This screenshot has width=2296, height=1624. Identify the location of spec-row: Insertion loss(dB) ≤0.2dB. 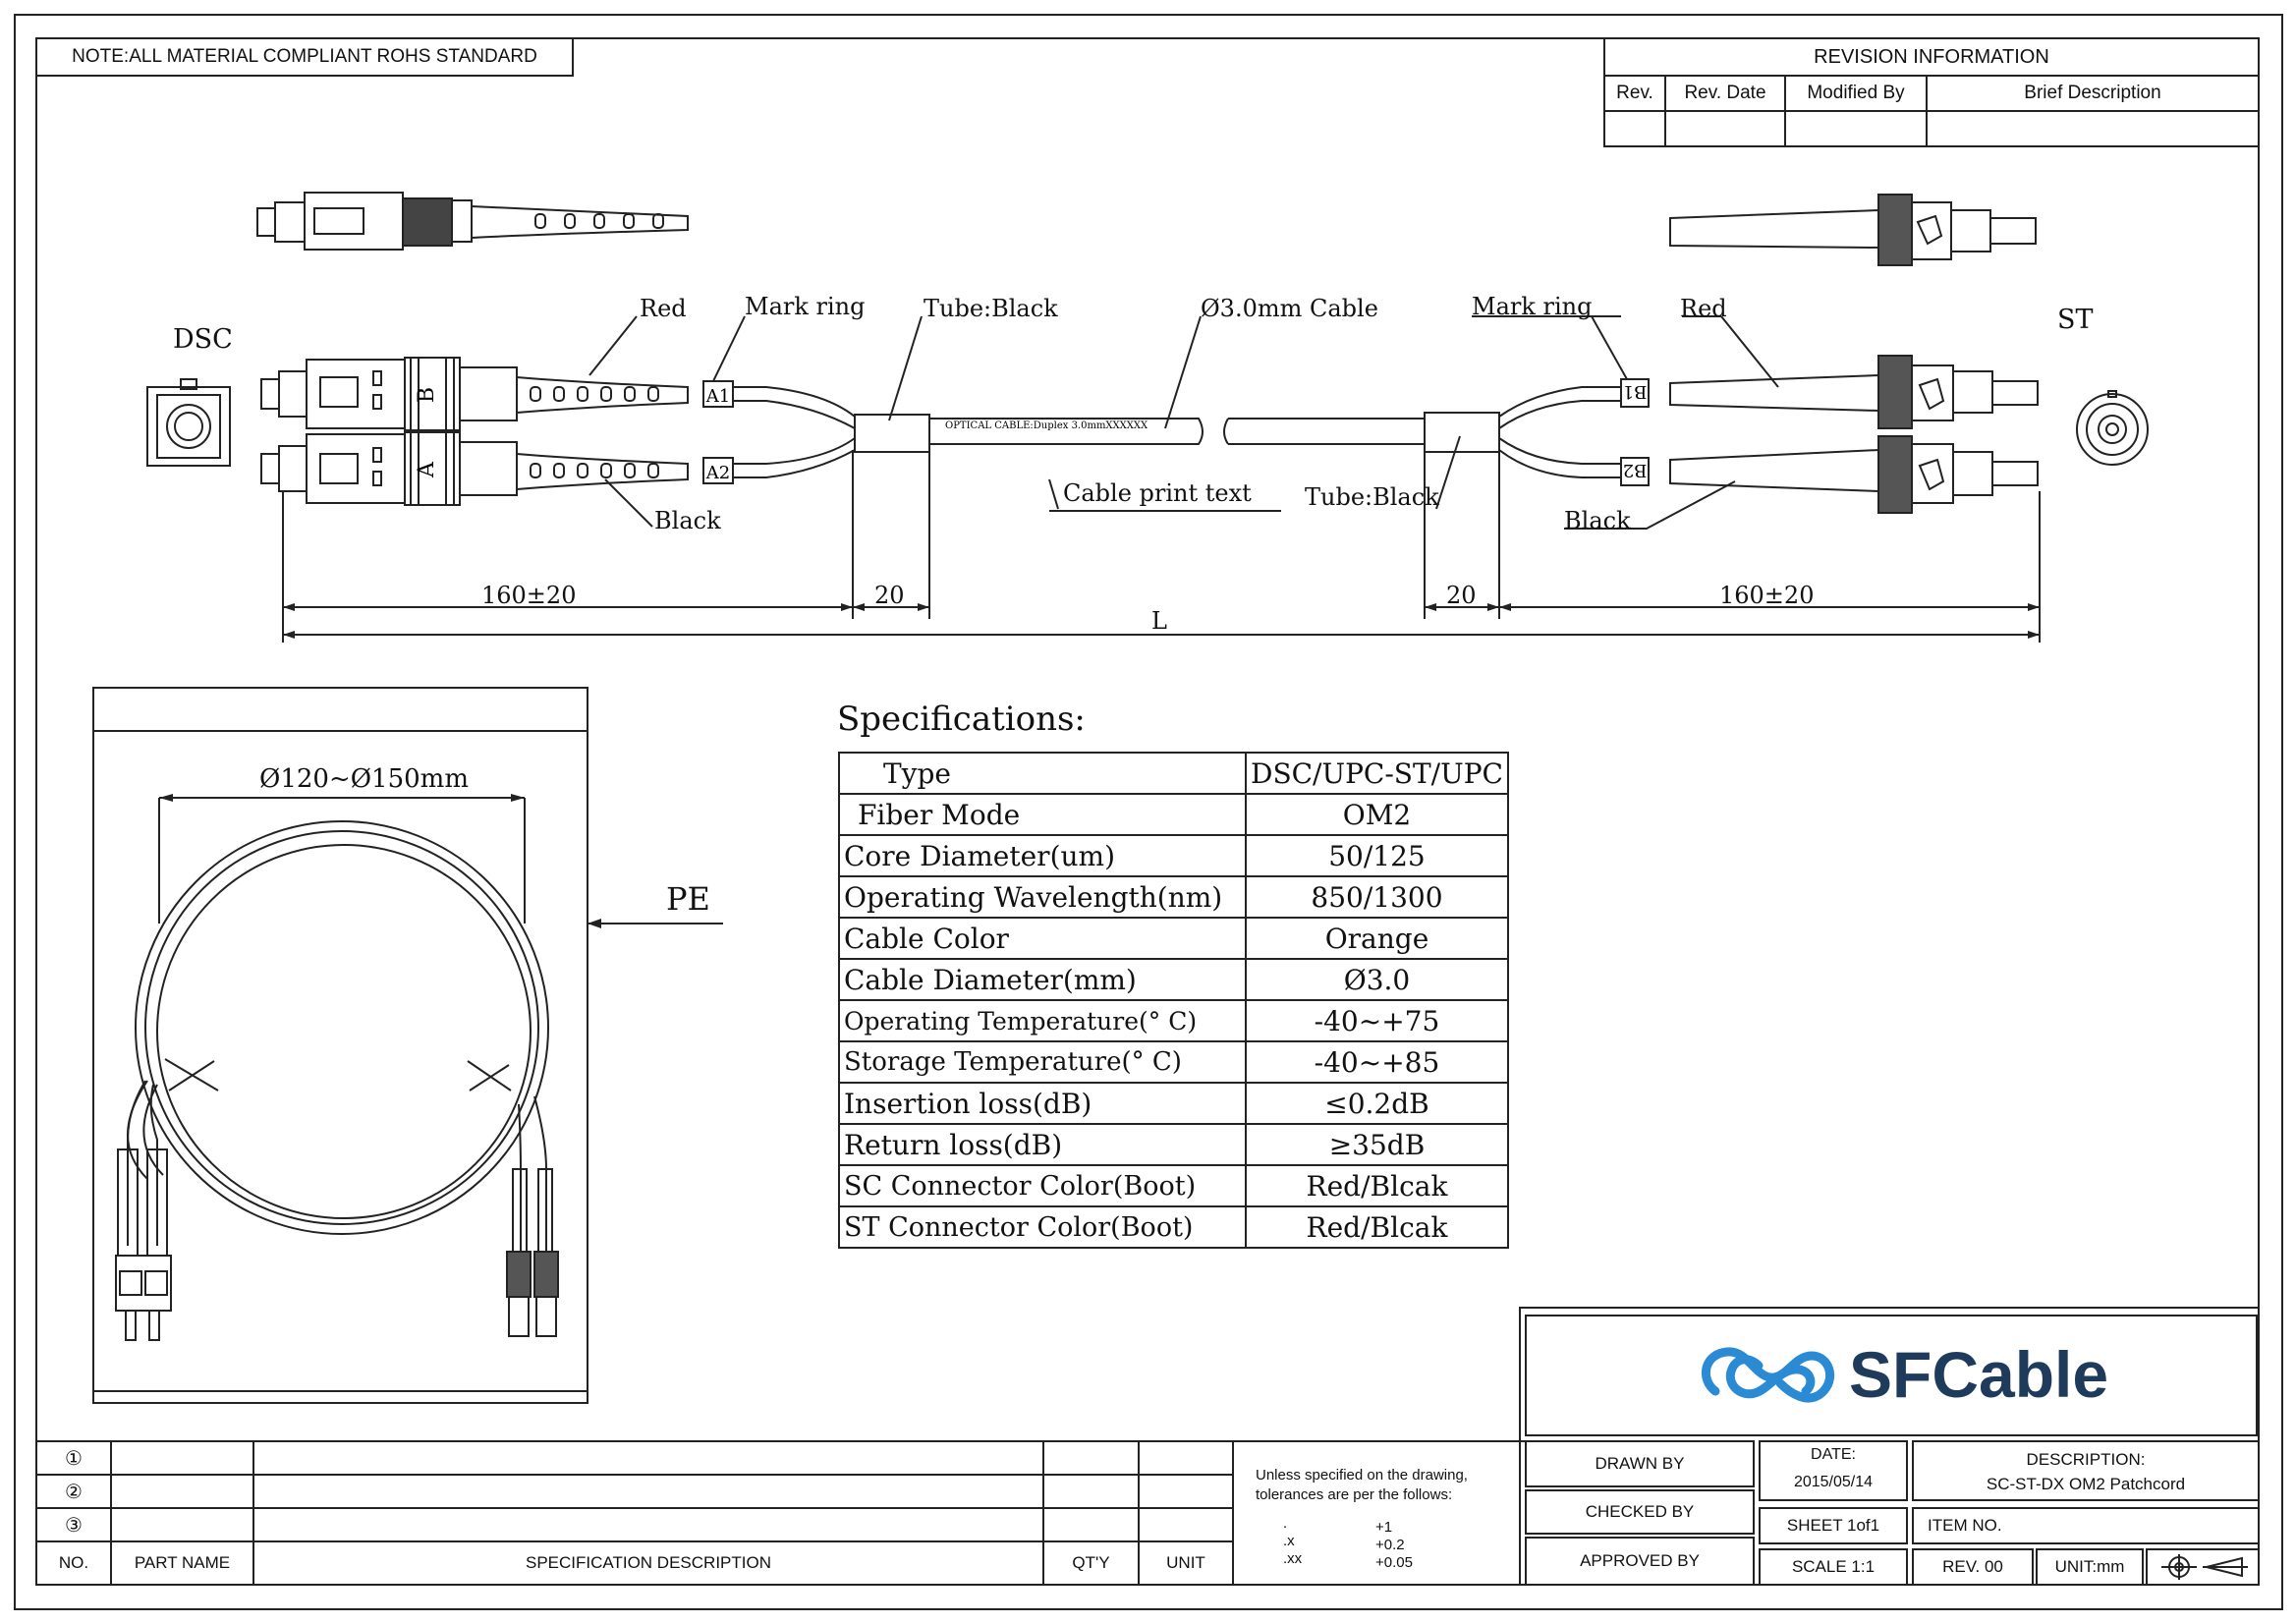
(1173, 1103).